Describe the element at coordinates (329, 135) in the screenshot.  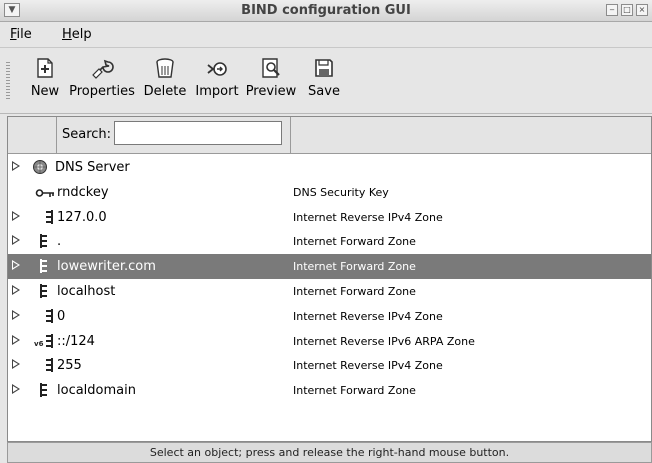
I see `column-header: Search:` at that location.